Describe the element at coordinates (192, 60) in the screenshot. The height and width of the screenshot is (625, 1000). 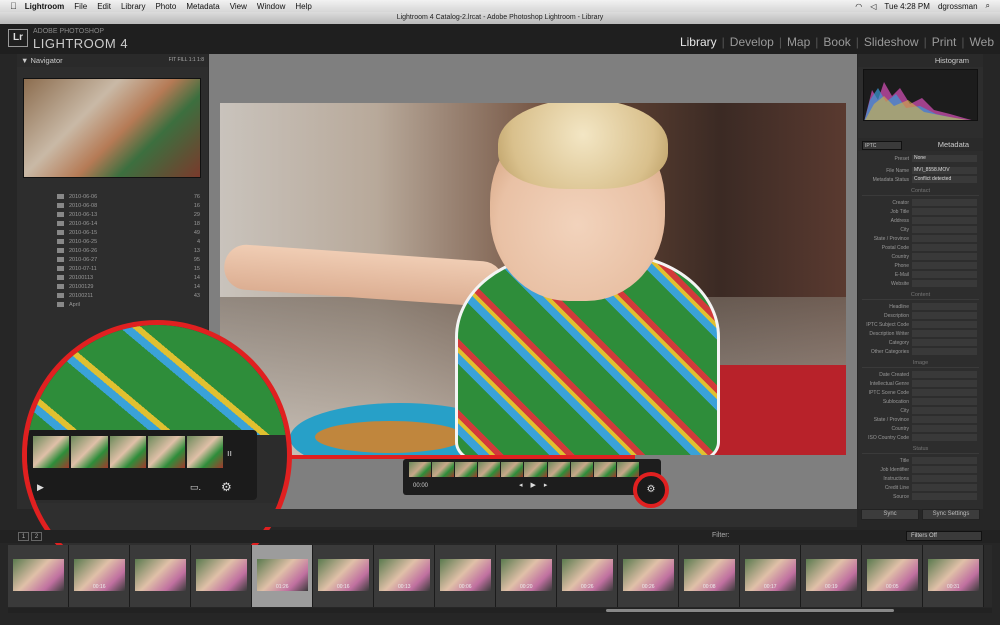
I see `zoom-1-1: 1:1` at that location.